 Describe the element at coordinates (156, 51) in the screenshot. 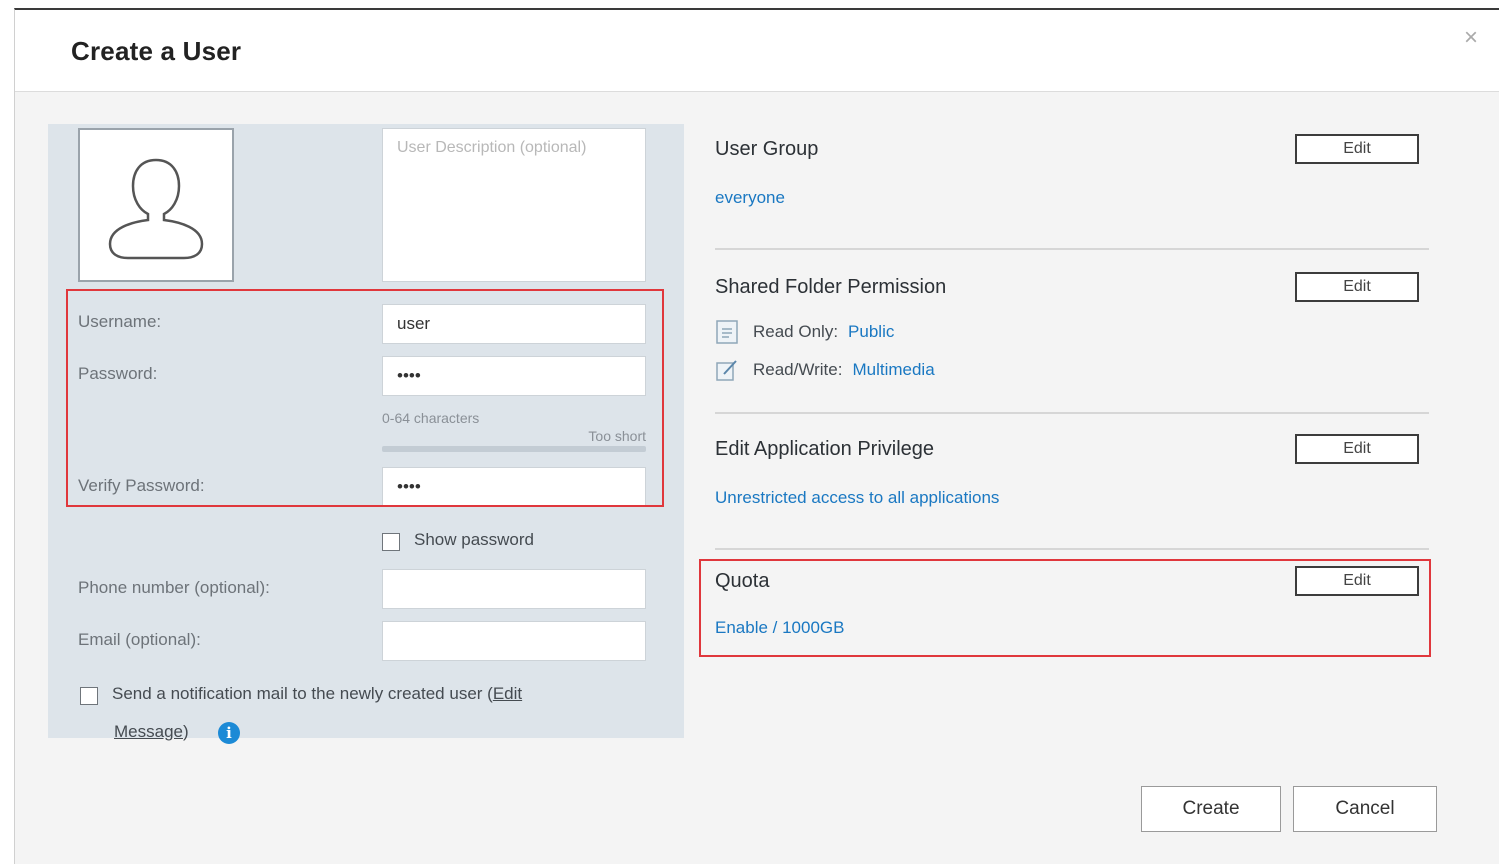

I see `dialog-title: Create a User` at that location.